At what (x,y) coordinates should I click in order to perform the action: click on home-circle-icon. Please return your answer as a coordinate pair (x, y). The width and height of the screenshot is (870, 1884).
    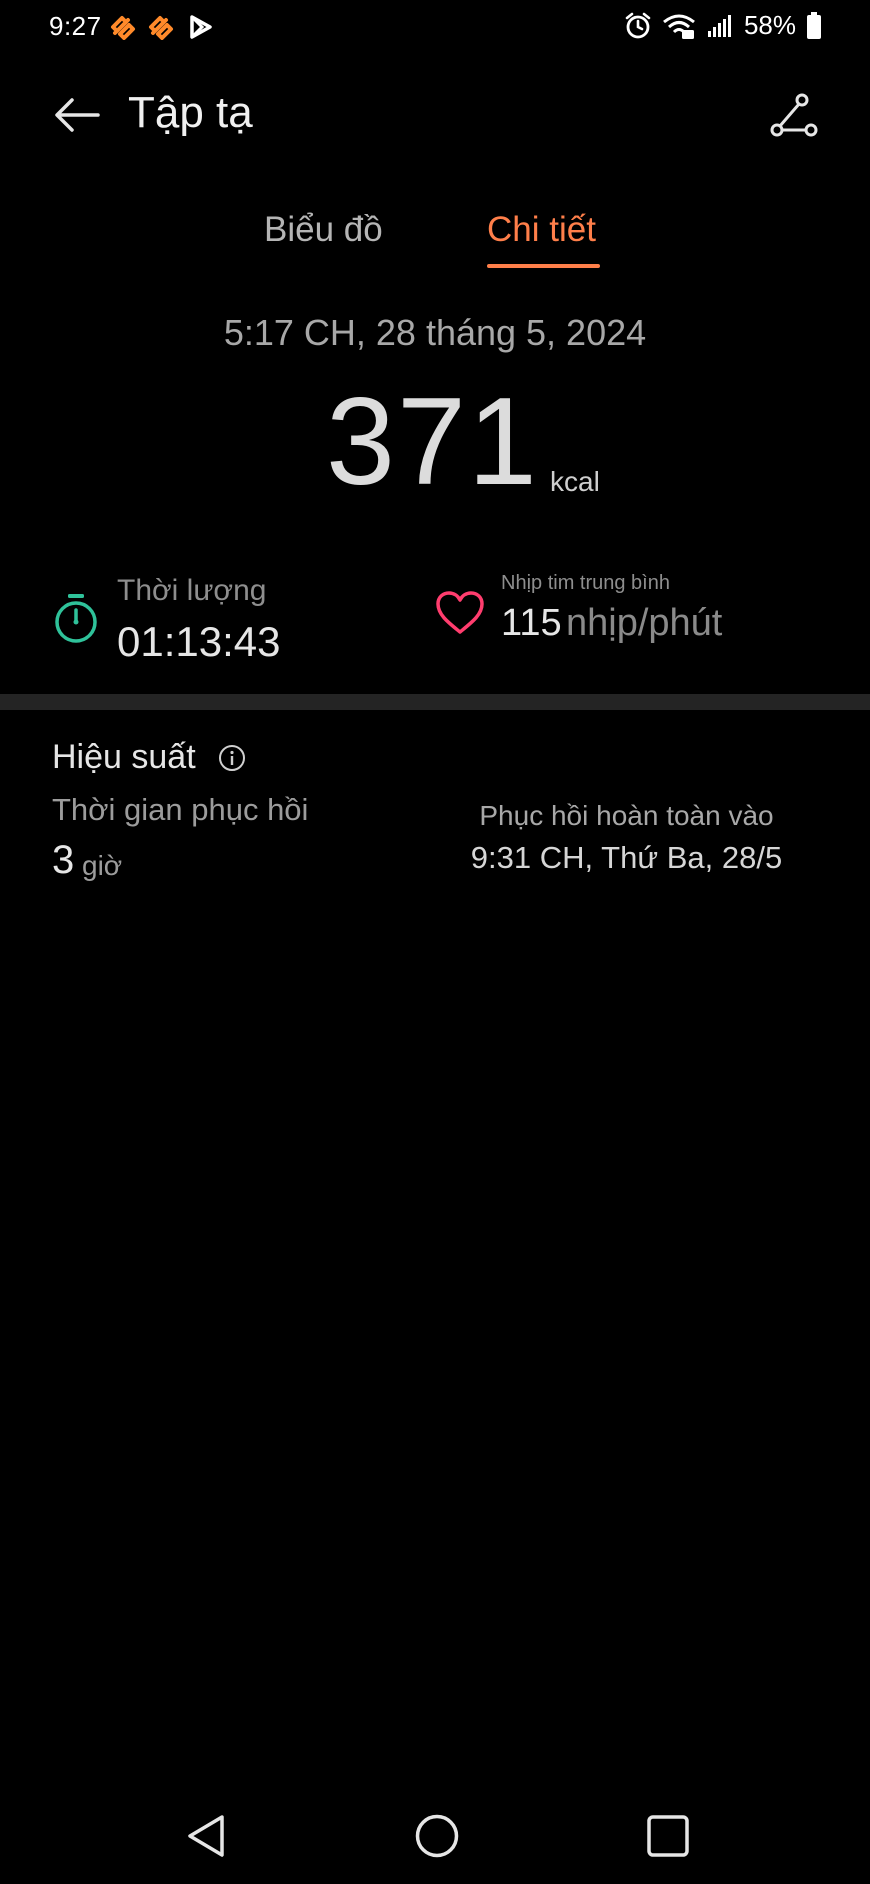
    Looking at the image, I should click on (437, 1836).